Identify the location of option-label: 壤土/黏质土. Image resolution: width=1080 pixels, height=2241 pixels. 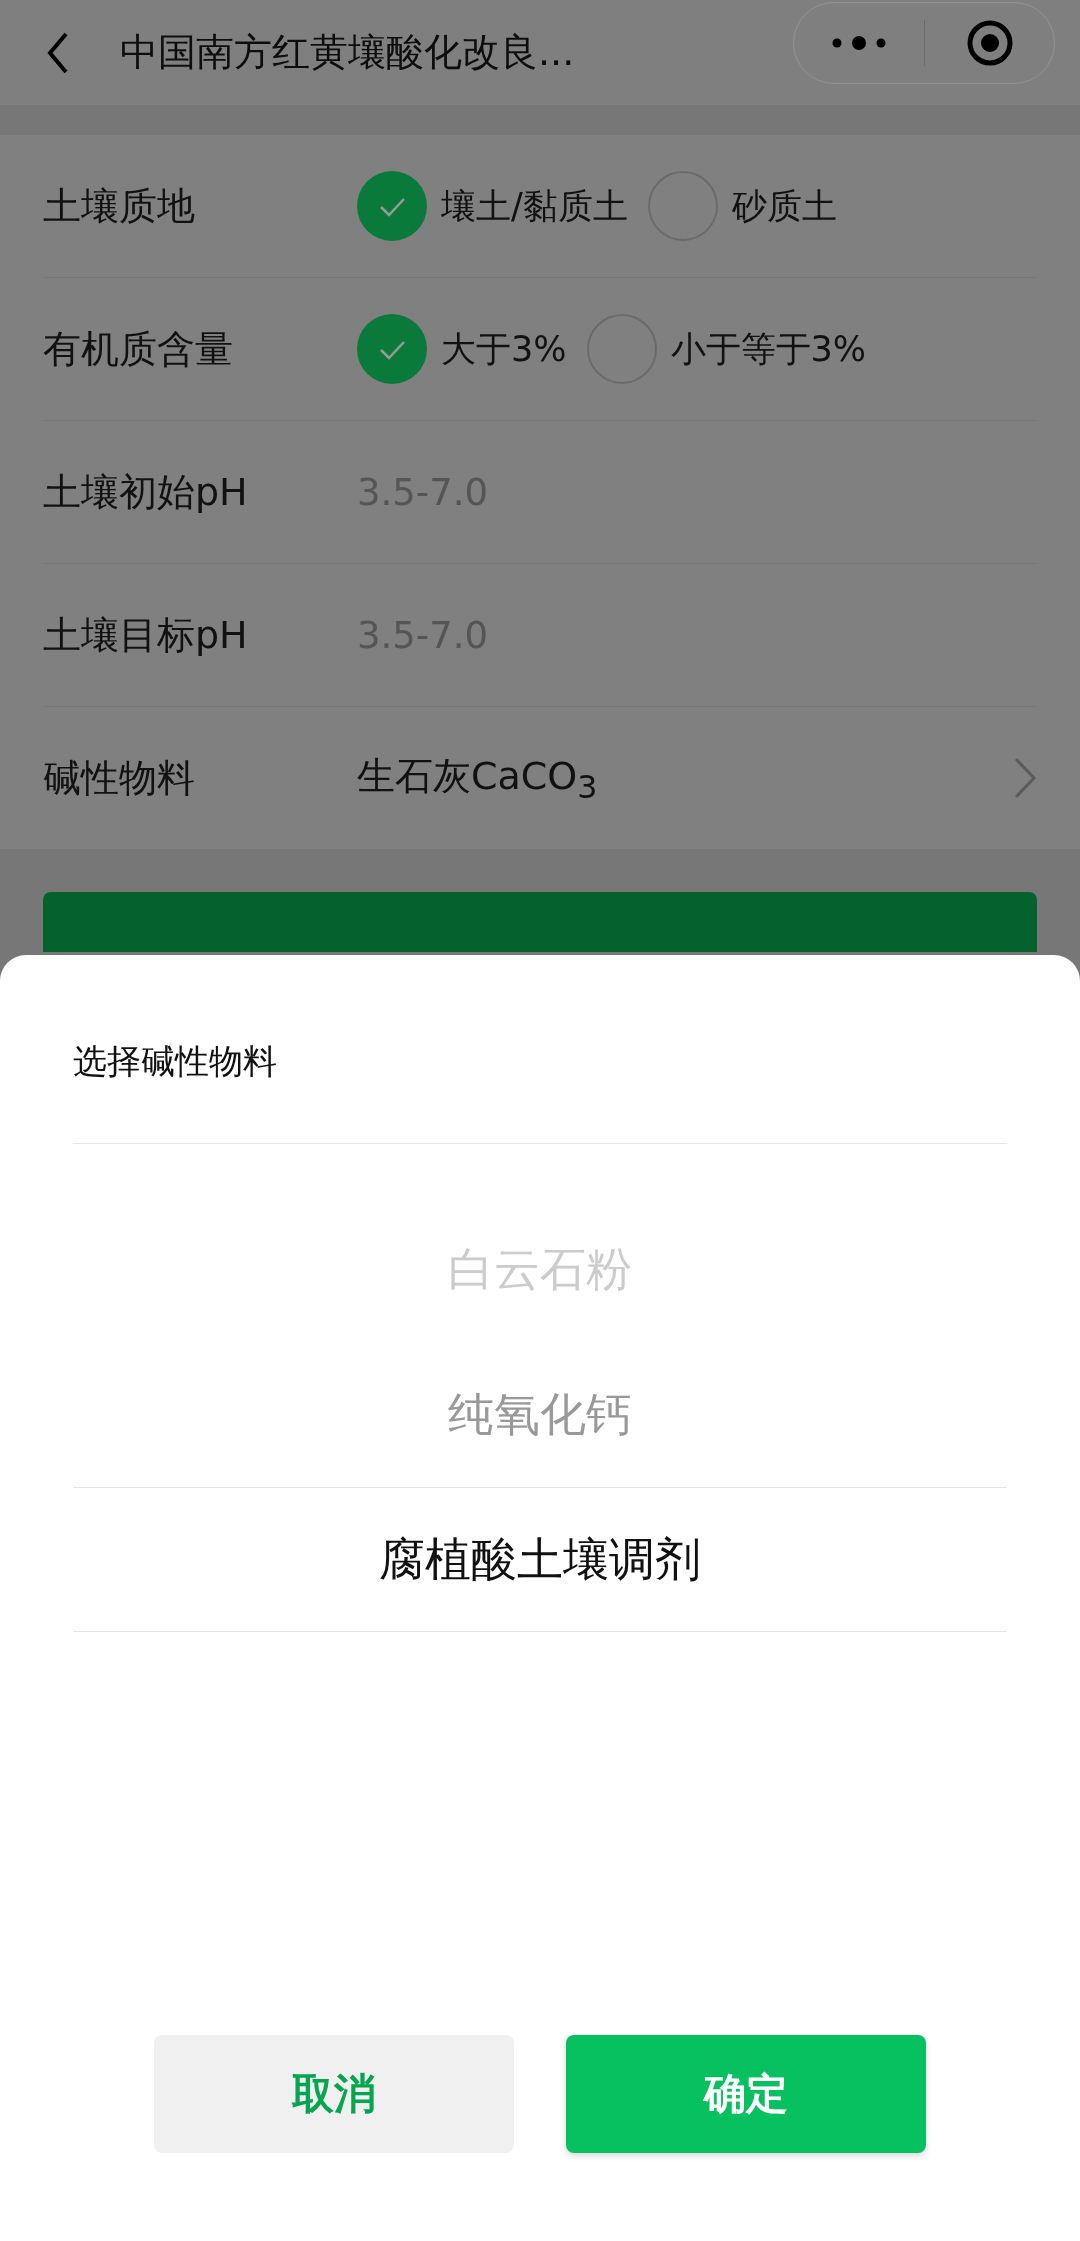
(534, 206).